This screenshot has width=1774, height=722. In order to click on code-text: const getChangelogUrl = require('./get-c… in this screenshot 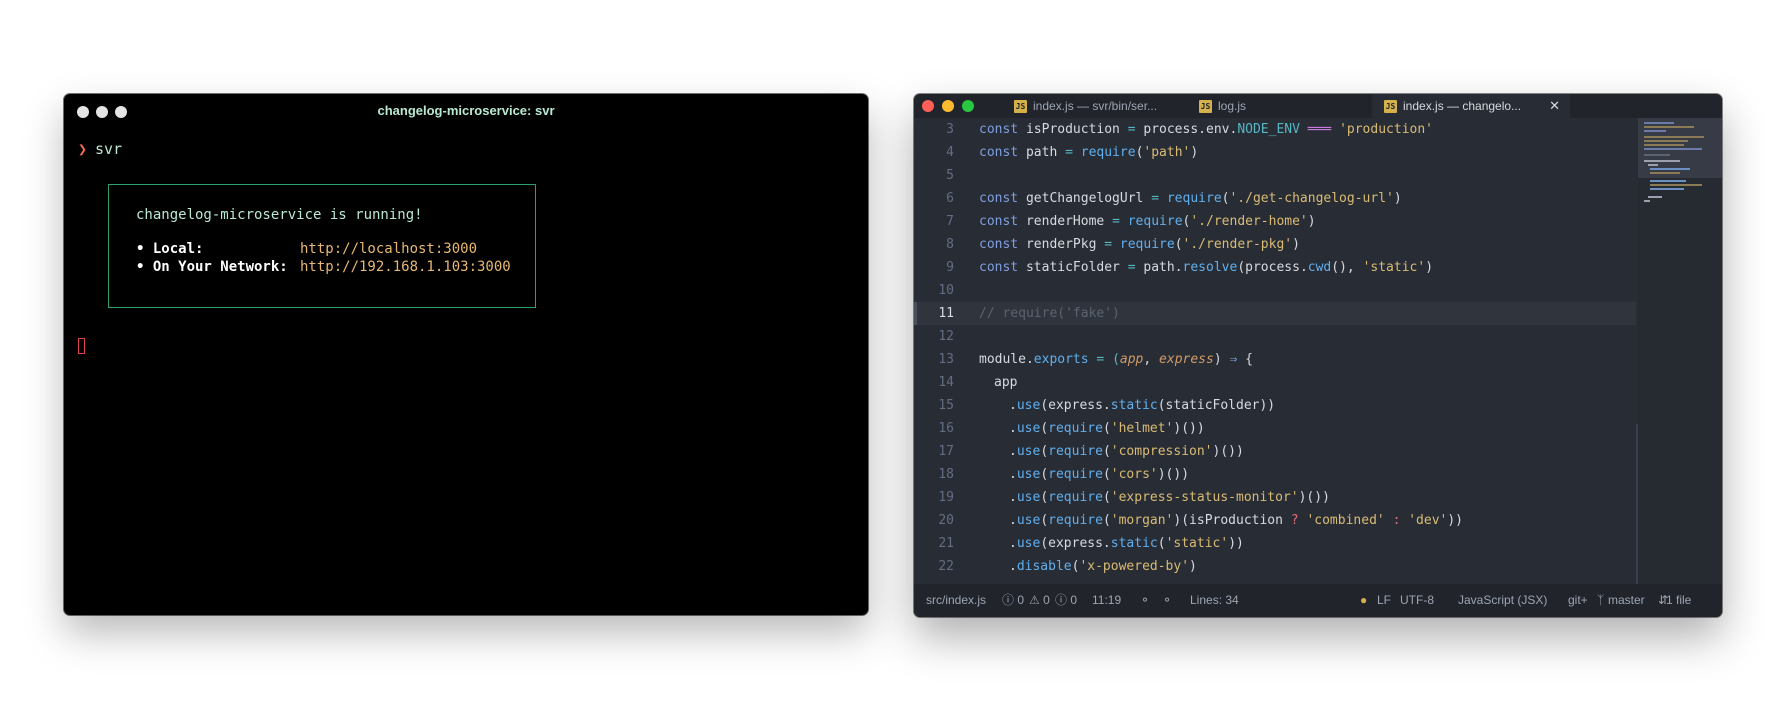, I will do `click(1190, 198)`.